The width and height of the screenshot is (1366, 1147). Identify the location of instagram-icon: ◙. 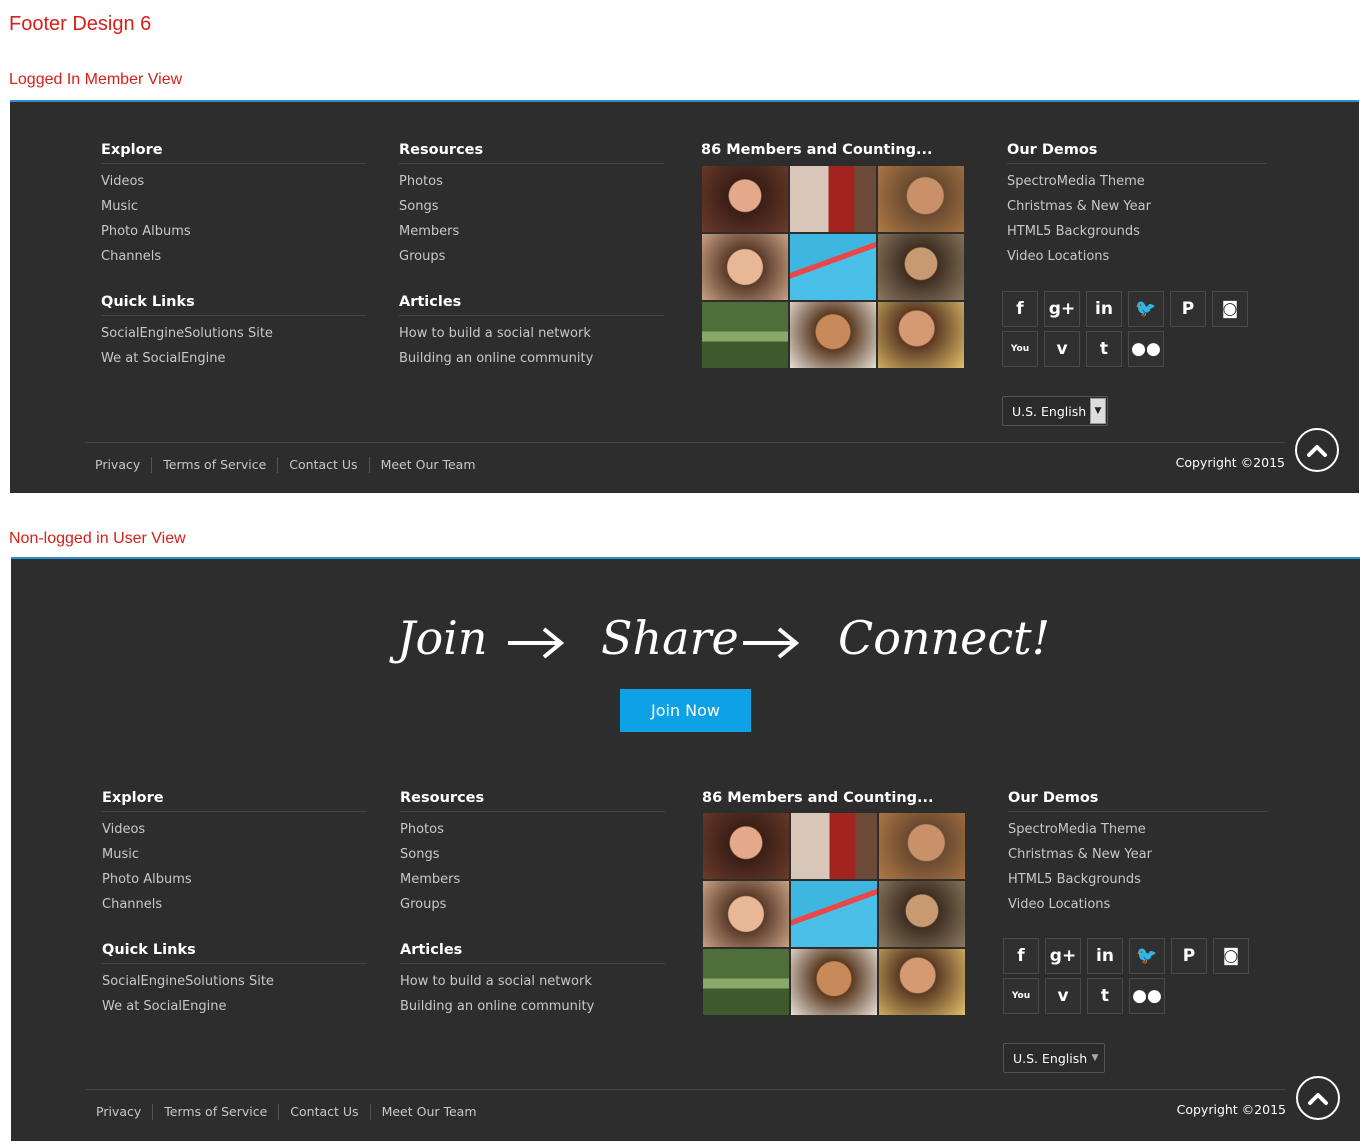
(1231, 956).